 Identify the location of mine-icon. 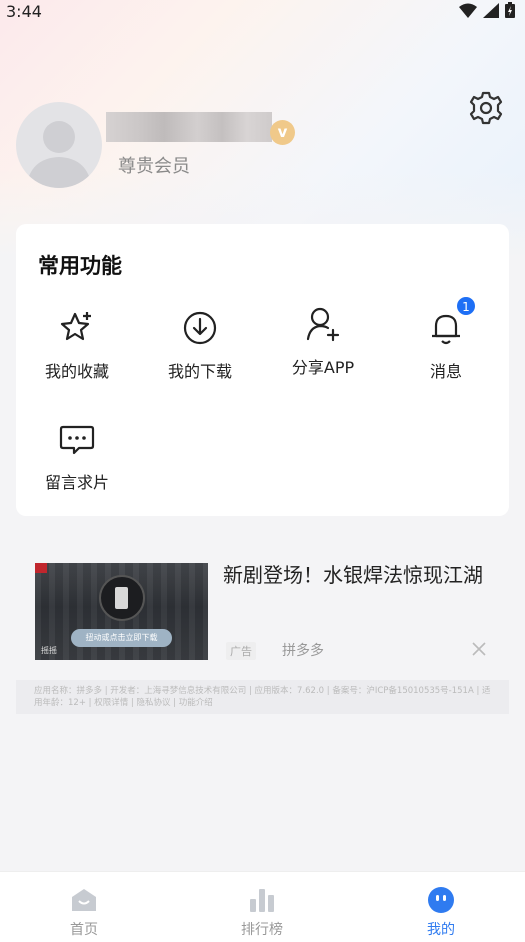
(441, 900).